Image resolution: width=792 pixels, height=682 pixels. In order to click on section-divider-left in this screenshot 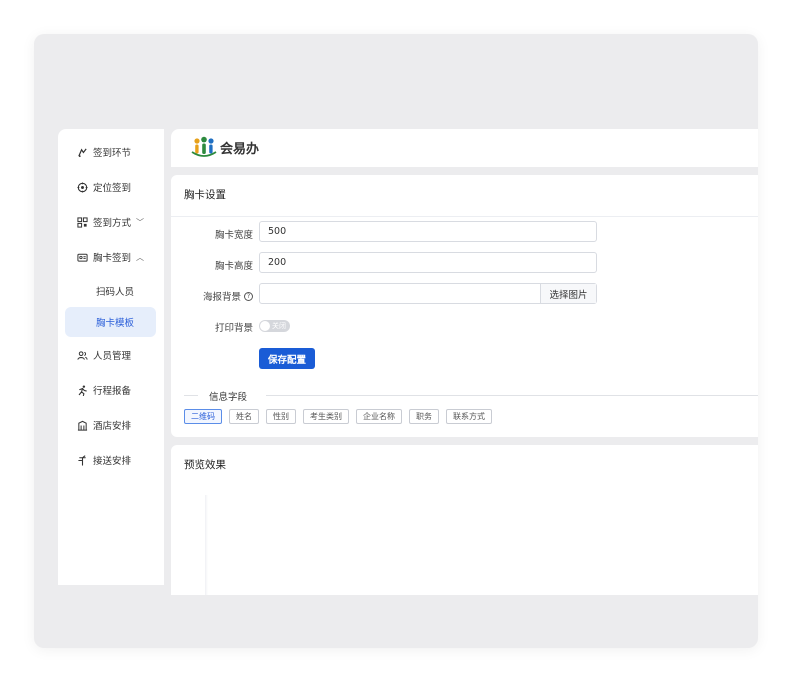, I will do `click(191, 395)`.